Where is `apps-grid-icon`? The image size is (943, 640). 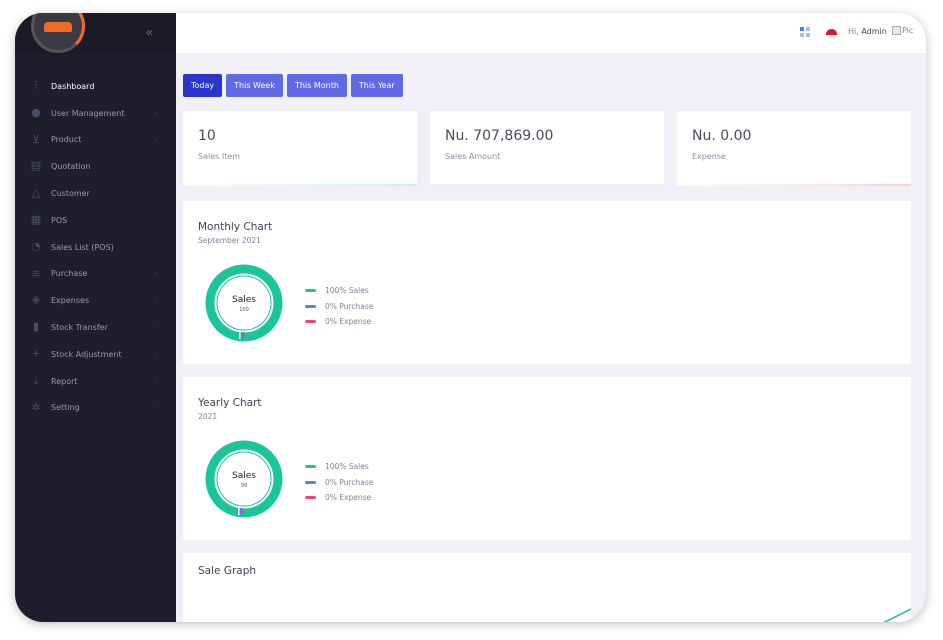 apps-grid-icon is located at coordinates (805, 32).